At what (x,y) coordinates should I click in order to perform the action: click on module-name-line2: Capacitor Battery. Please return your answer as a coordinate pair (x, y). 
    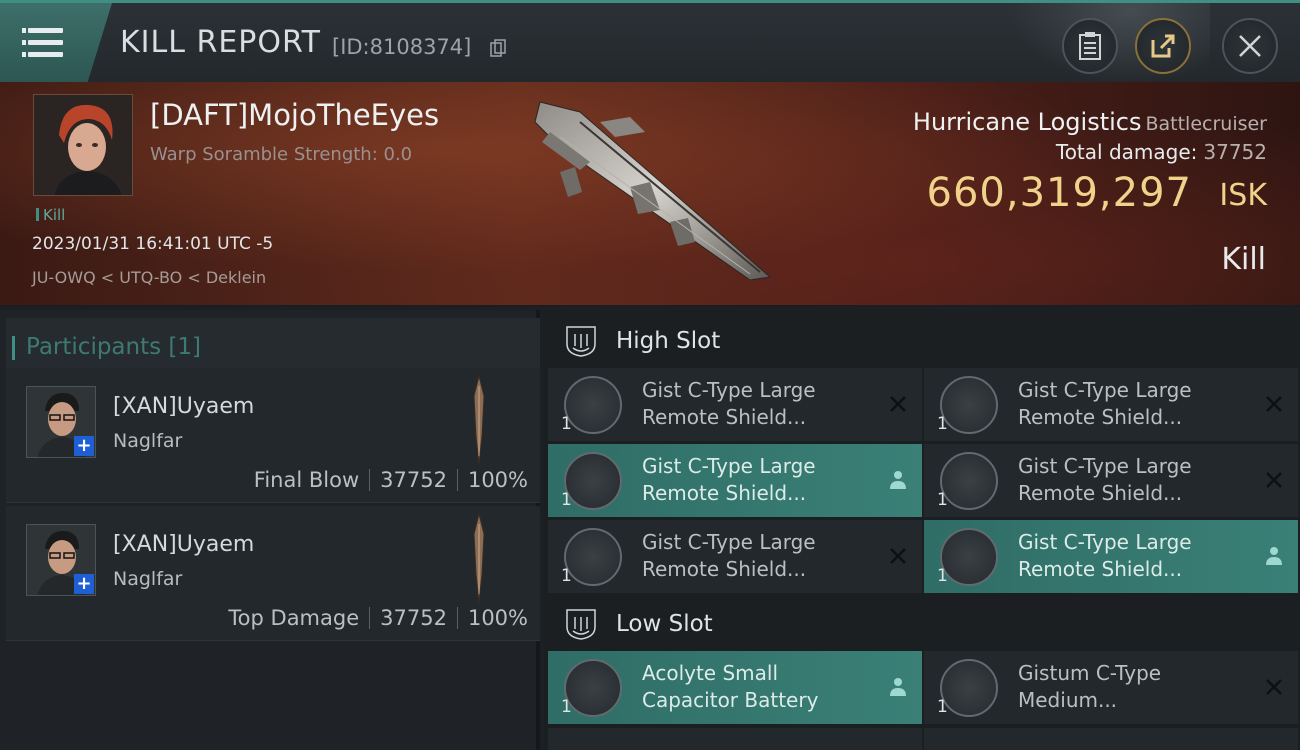
    Looking at the image, I should click on (730, 700).